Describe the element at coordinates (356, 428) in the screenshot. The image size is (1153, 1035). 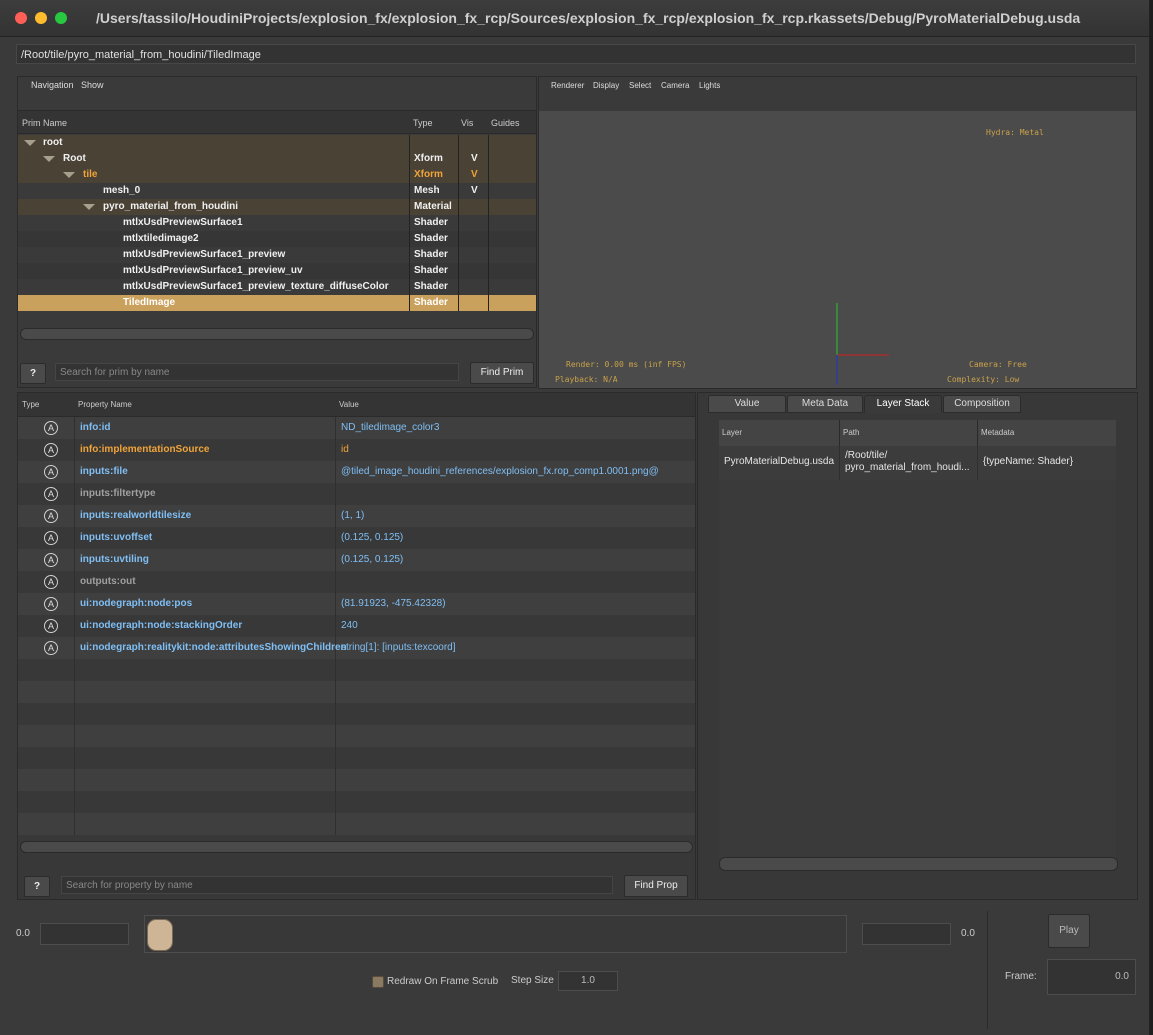
I see `property-row: Ainfo:id ND_tiledimage_color3` at that location.